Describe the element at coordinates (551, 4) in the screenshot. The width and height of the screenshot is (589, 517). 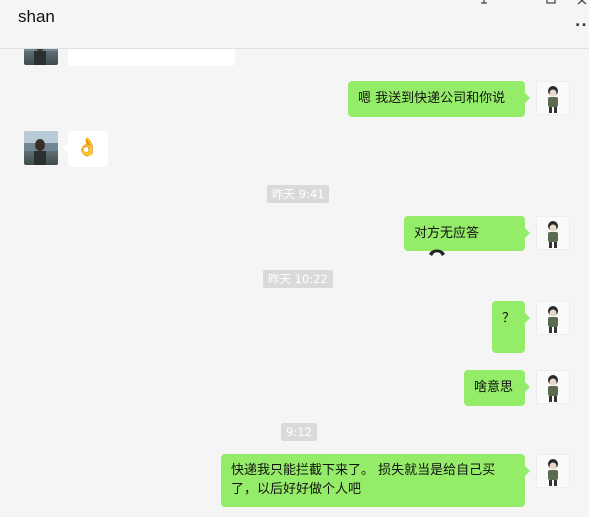
I see `maximize-icon` at that location.